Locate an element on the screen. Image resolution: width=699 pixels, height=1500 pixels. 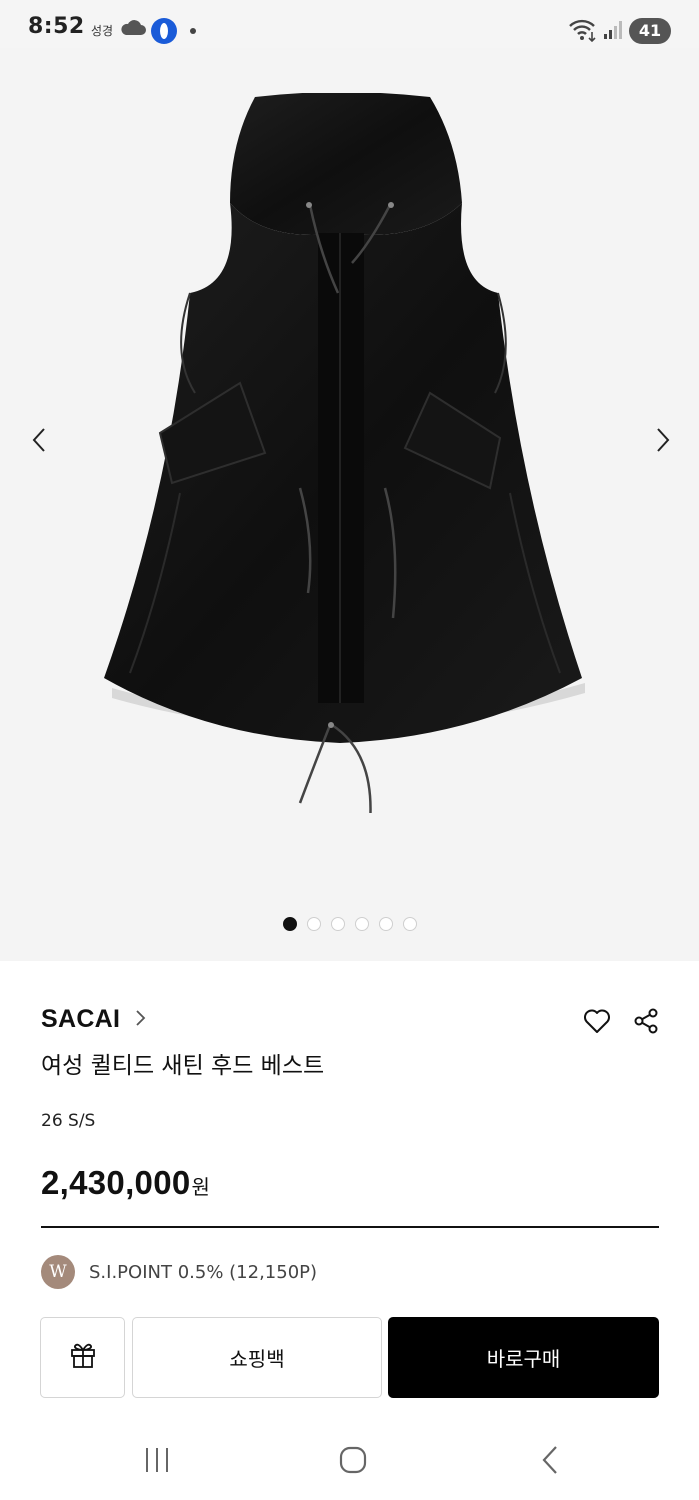
back-icon is located at coordinates (550, 1462).